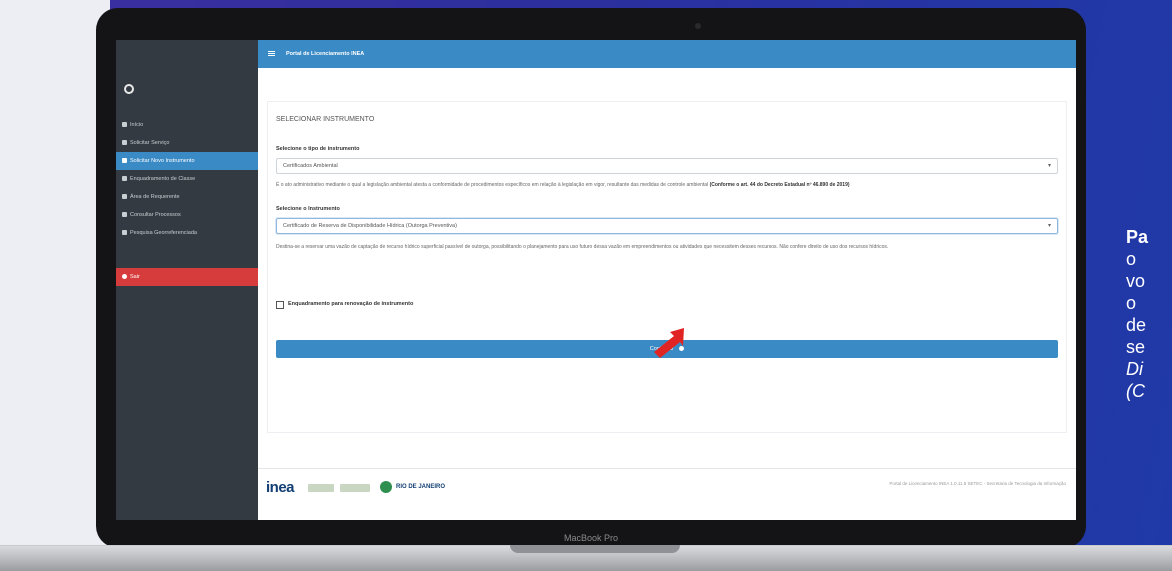  What do you see at coordinates (1149, 314) in the screenshot?
I see `side-caption: Pa o vo o de se Di (C` at bounding box center [1149, 314].